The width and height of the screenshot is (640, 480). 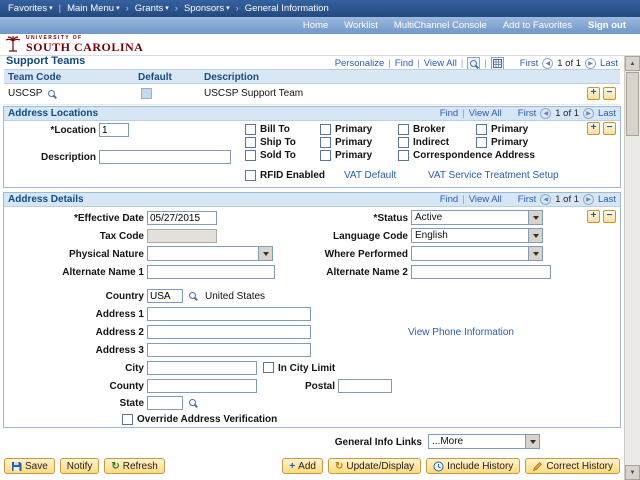 What do you see at coordinates (134, 466) in the screenshot?
I see `refresh-button: ↻ Refresh` at bounding box center [134, 466].